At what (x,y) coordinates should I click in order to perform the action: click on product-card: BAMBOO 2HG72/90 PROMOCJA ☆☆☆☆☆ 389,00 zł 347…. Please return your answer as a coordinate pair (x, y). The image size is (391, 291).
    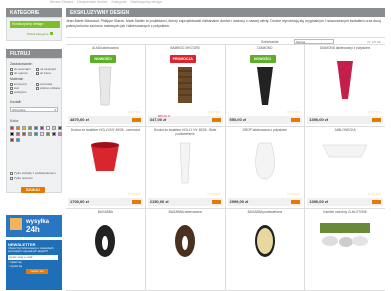
    Looking at the image, I should click on (185, 86).